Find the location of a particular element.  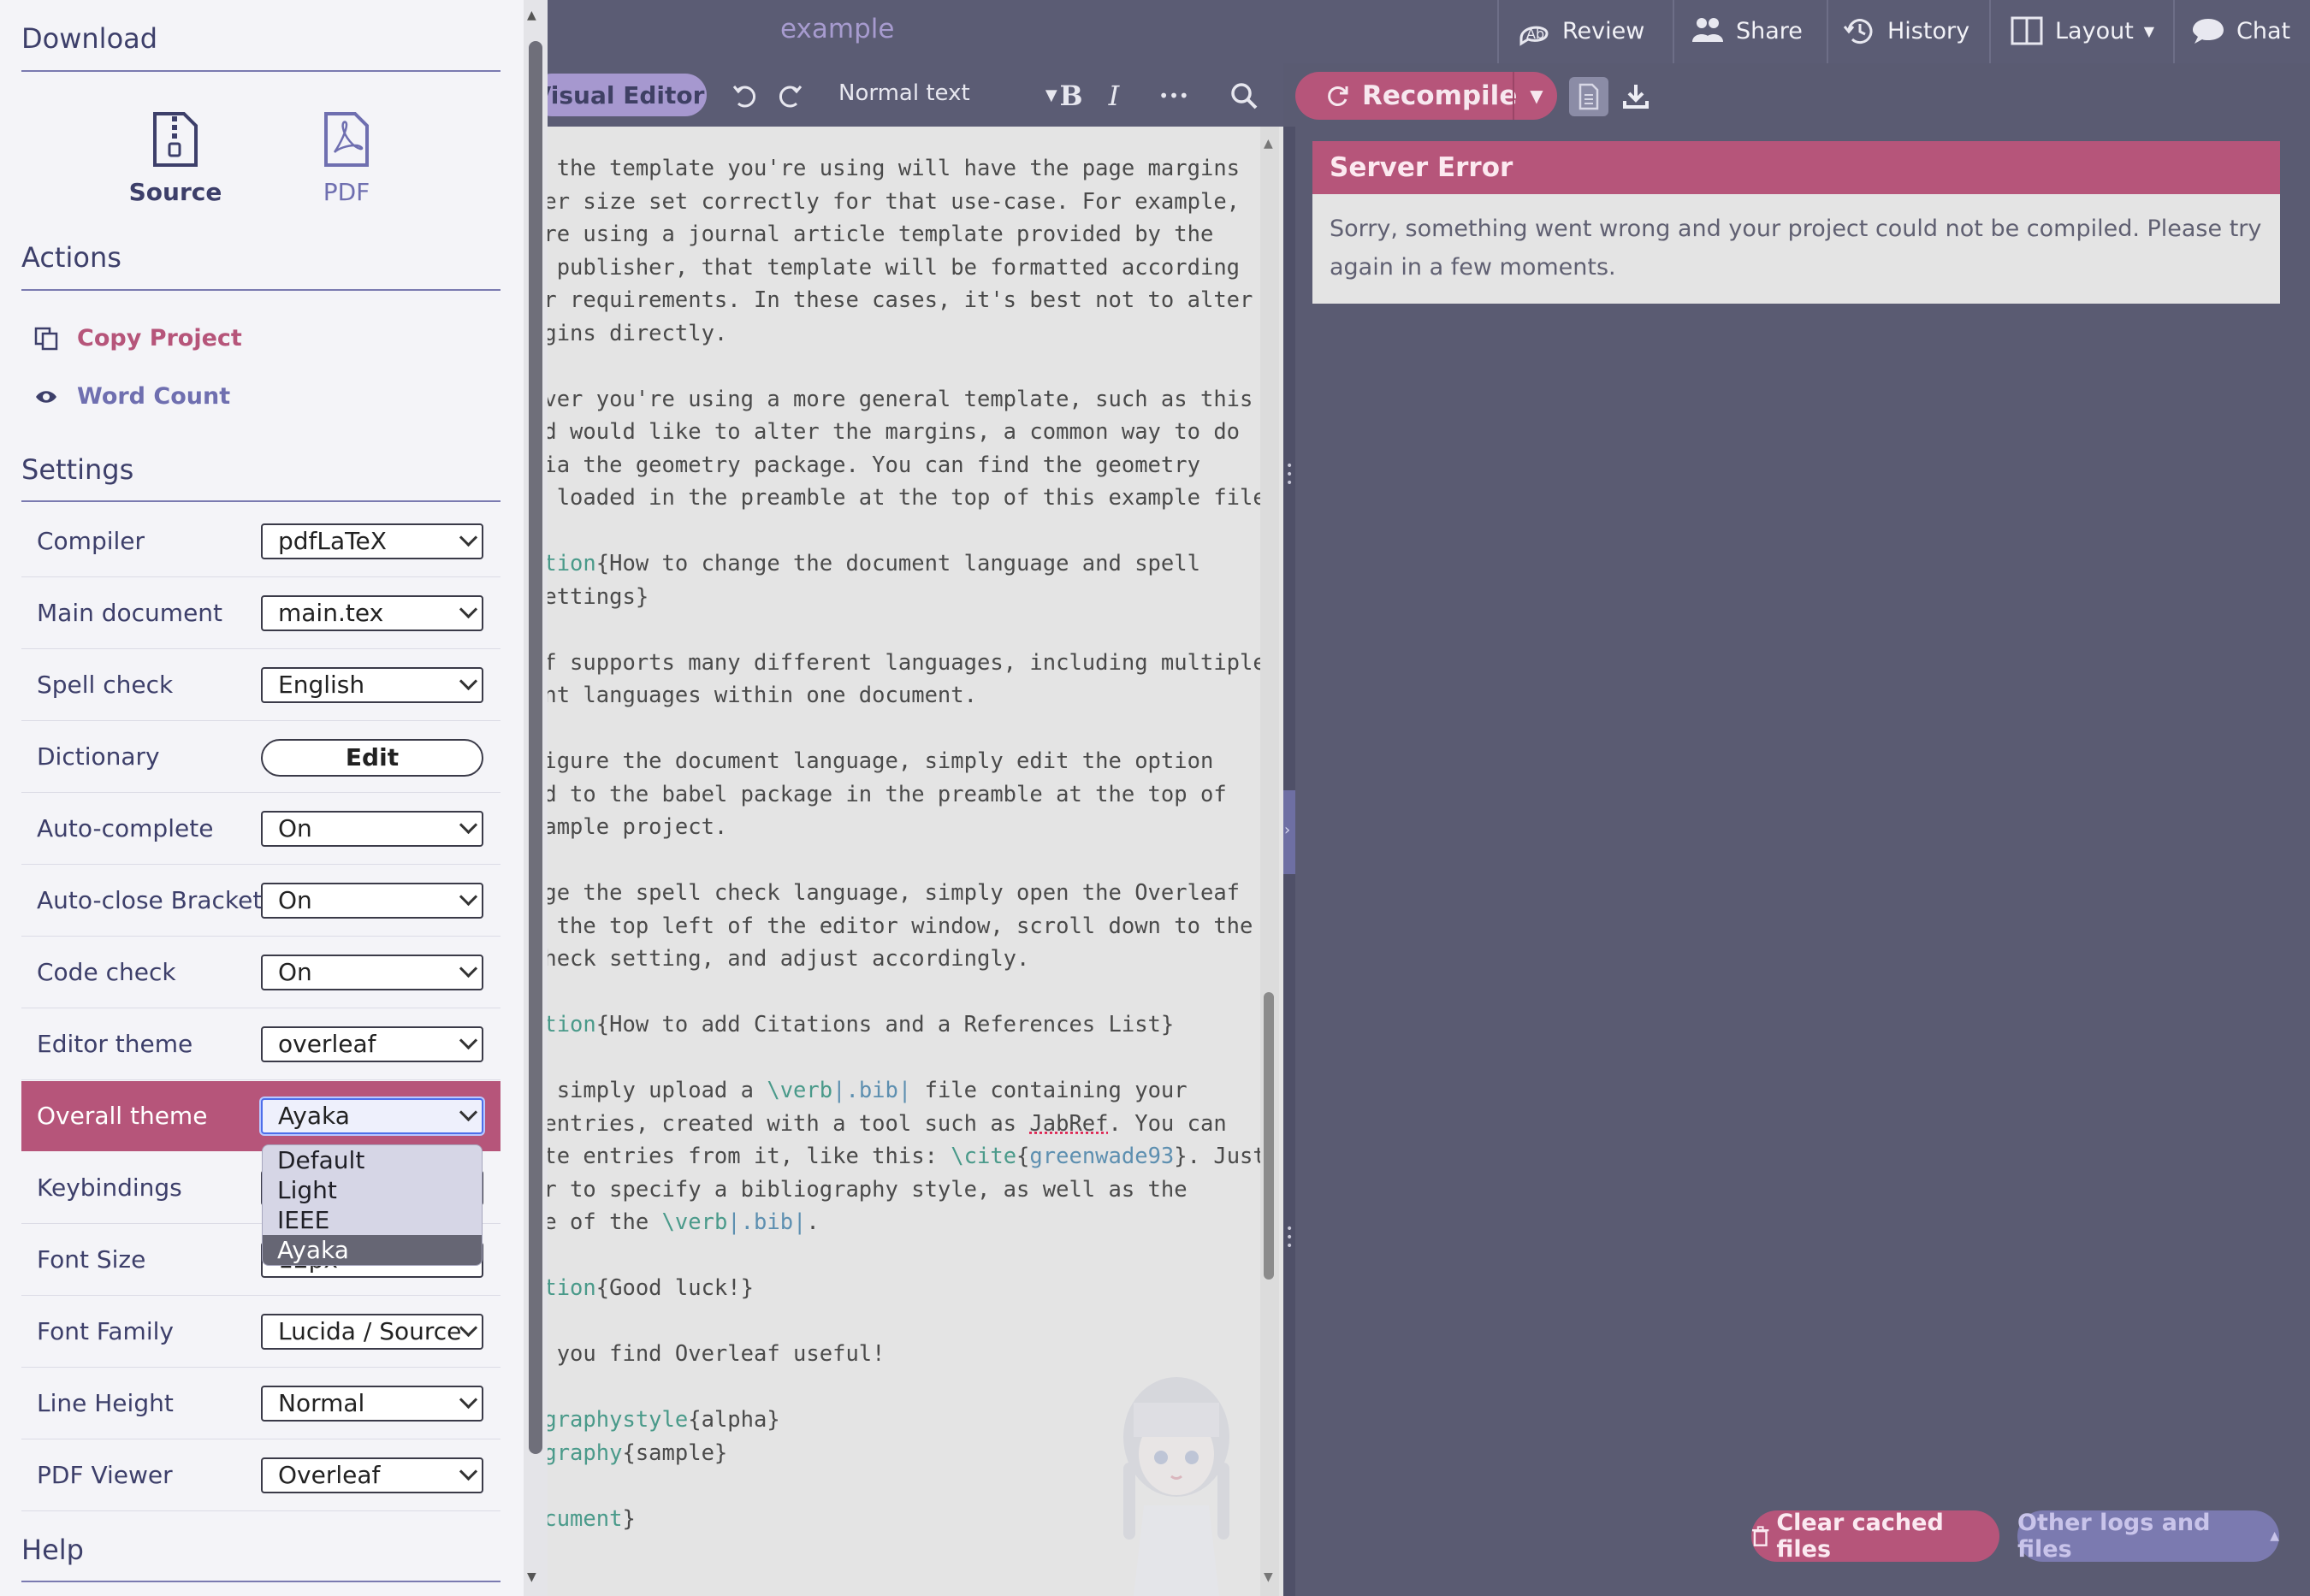

word-count-button: Word Count is located at coordinates (132, 396).